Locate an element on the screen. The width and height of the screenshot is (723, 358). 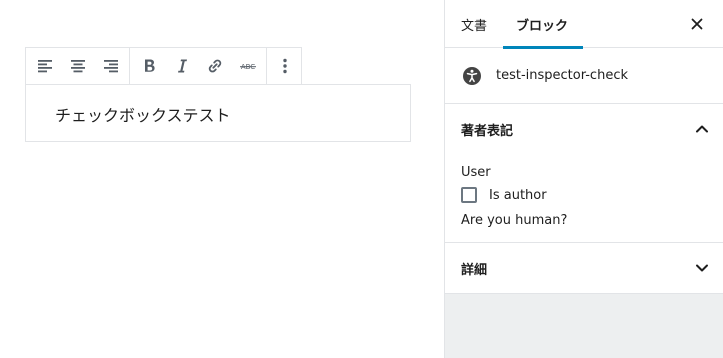
accessibility-icon is located at coordinates (472, 75).